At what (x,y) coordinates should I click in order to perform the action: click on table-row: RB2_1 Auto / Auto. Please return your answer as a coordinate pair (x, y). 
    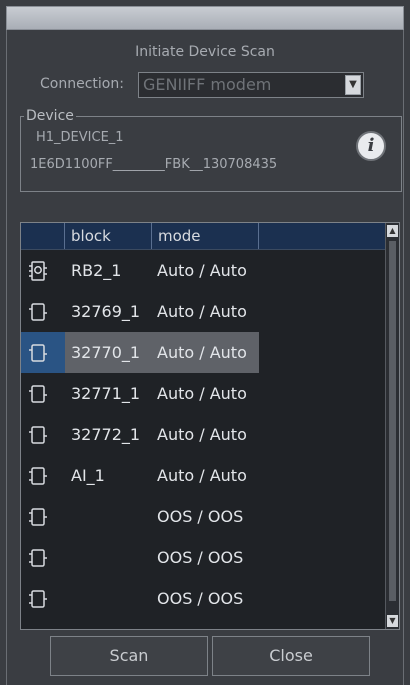
    Looking at the image, I should click on (203, 270).